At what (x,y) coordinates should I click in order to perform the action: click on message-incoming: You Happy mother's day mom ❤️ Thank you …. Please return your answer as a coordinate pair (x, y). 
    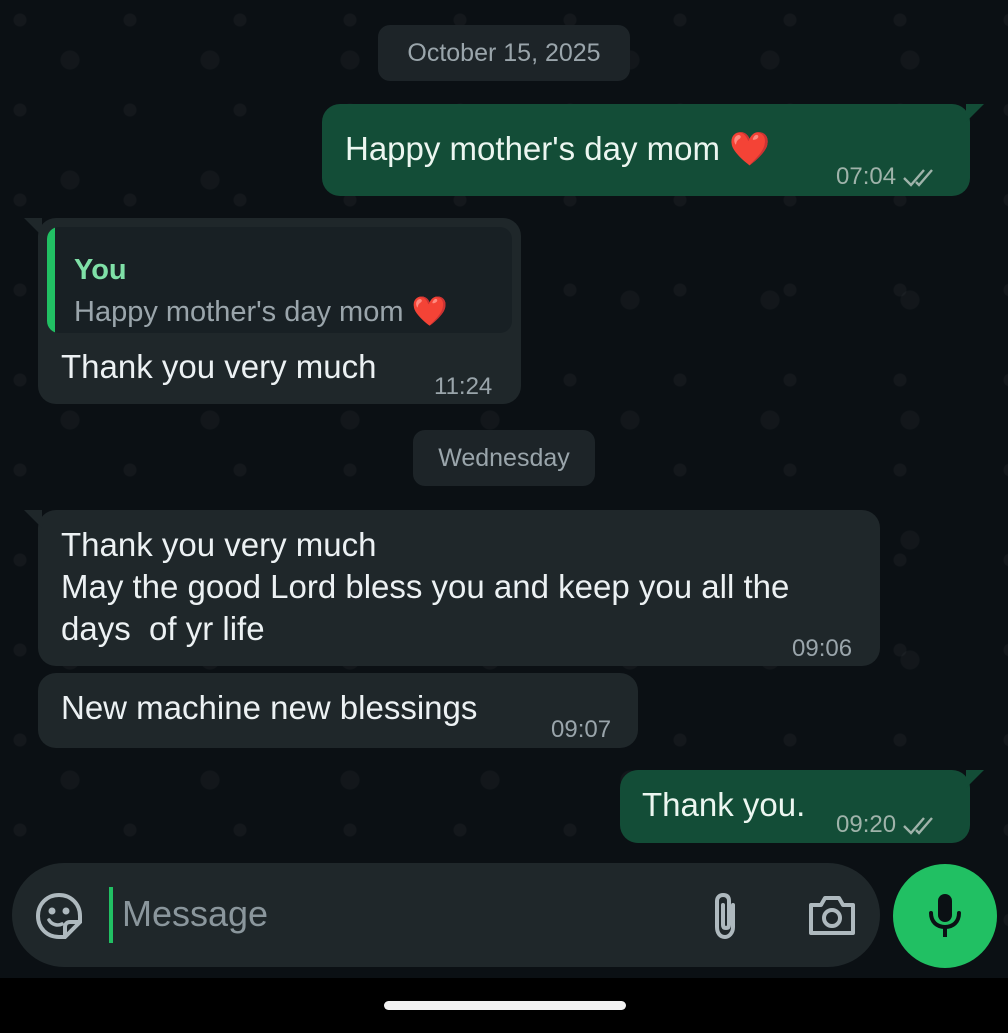
    Looking at the image, I should click on (272, 311).